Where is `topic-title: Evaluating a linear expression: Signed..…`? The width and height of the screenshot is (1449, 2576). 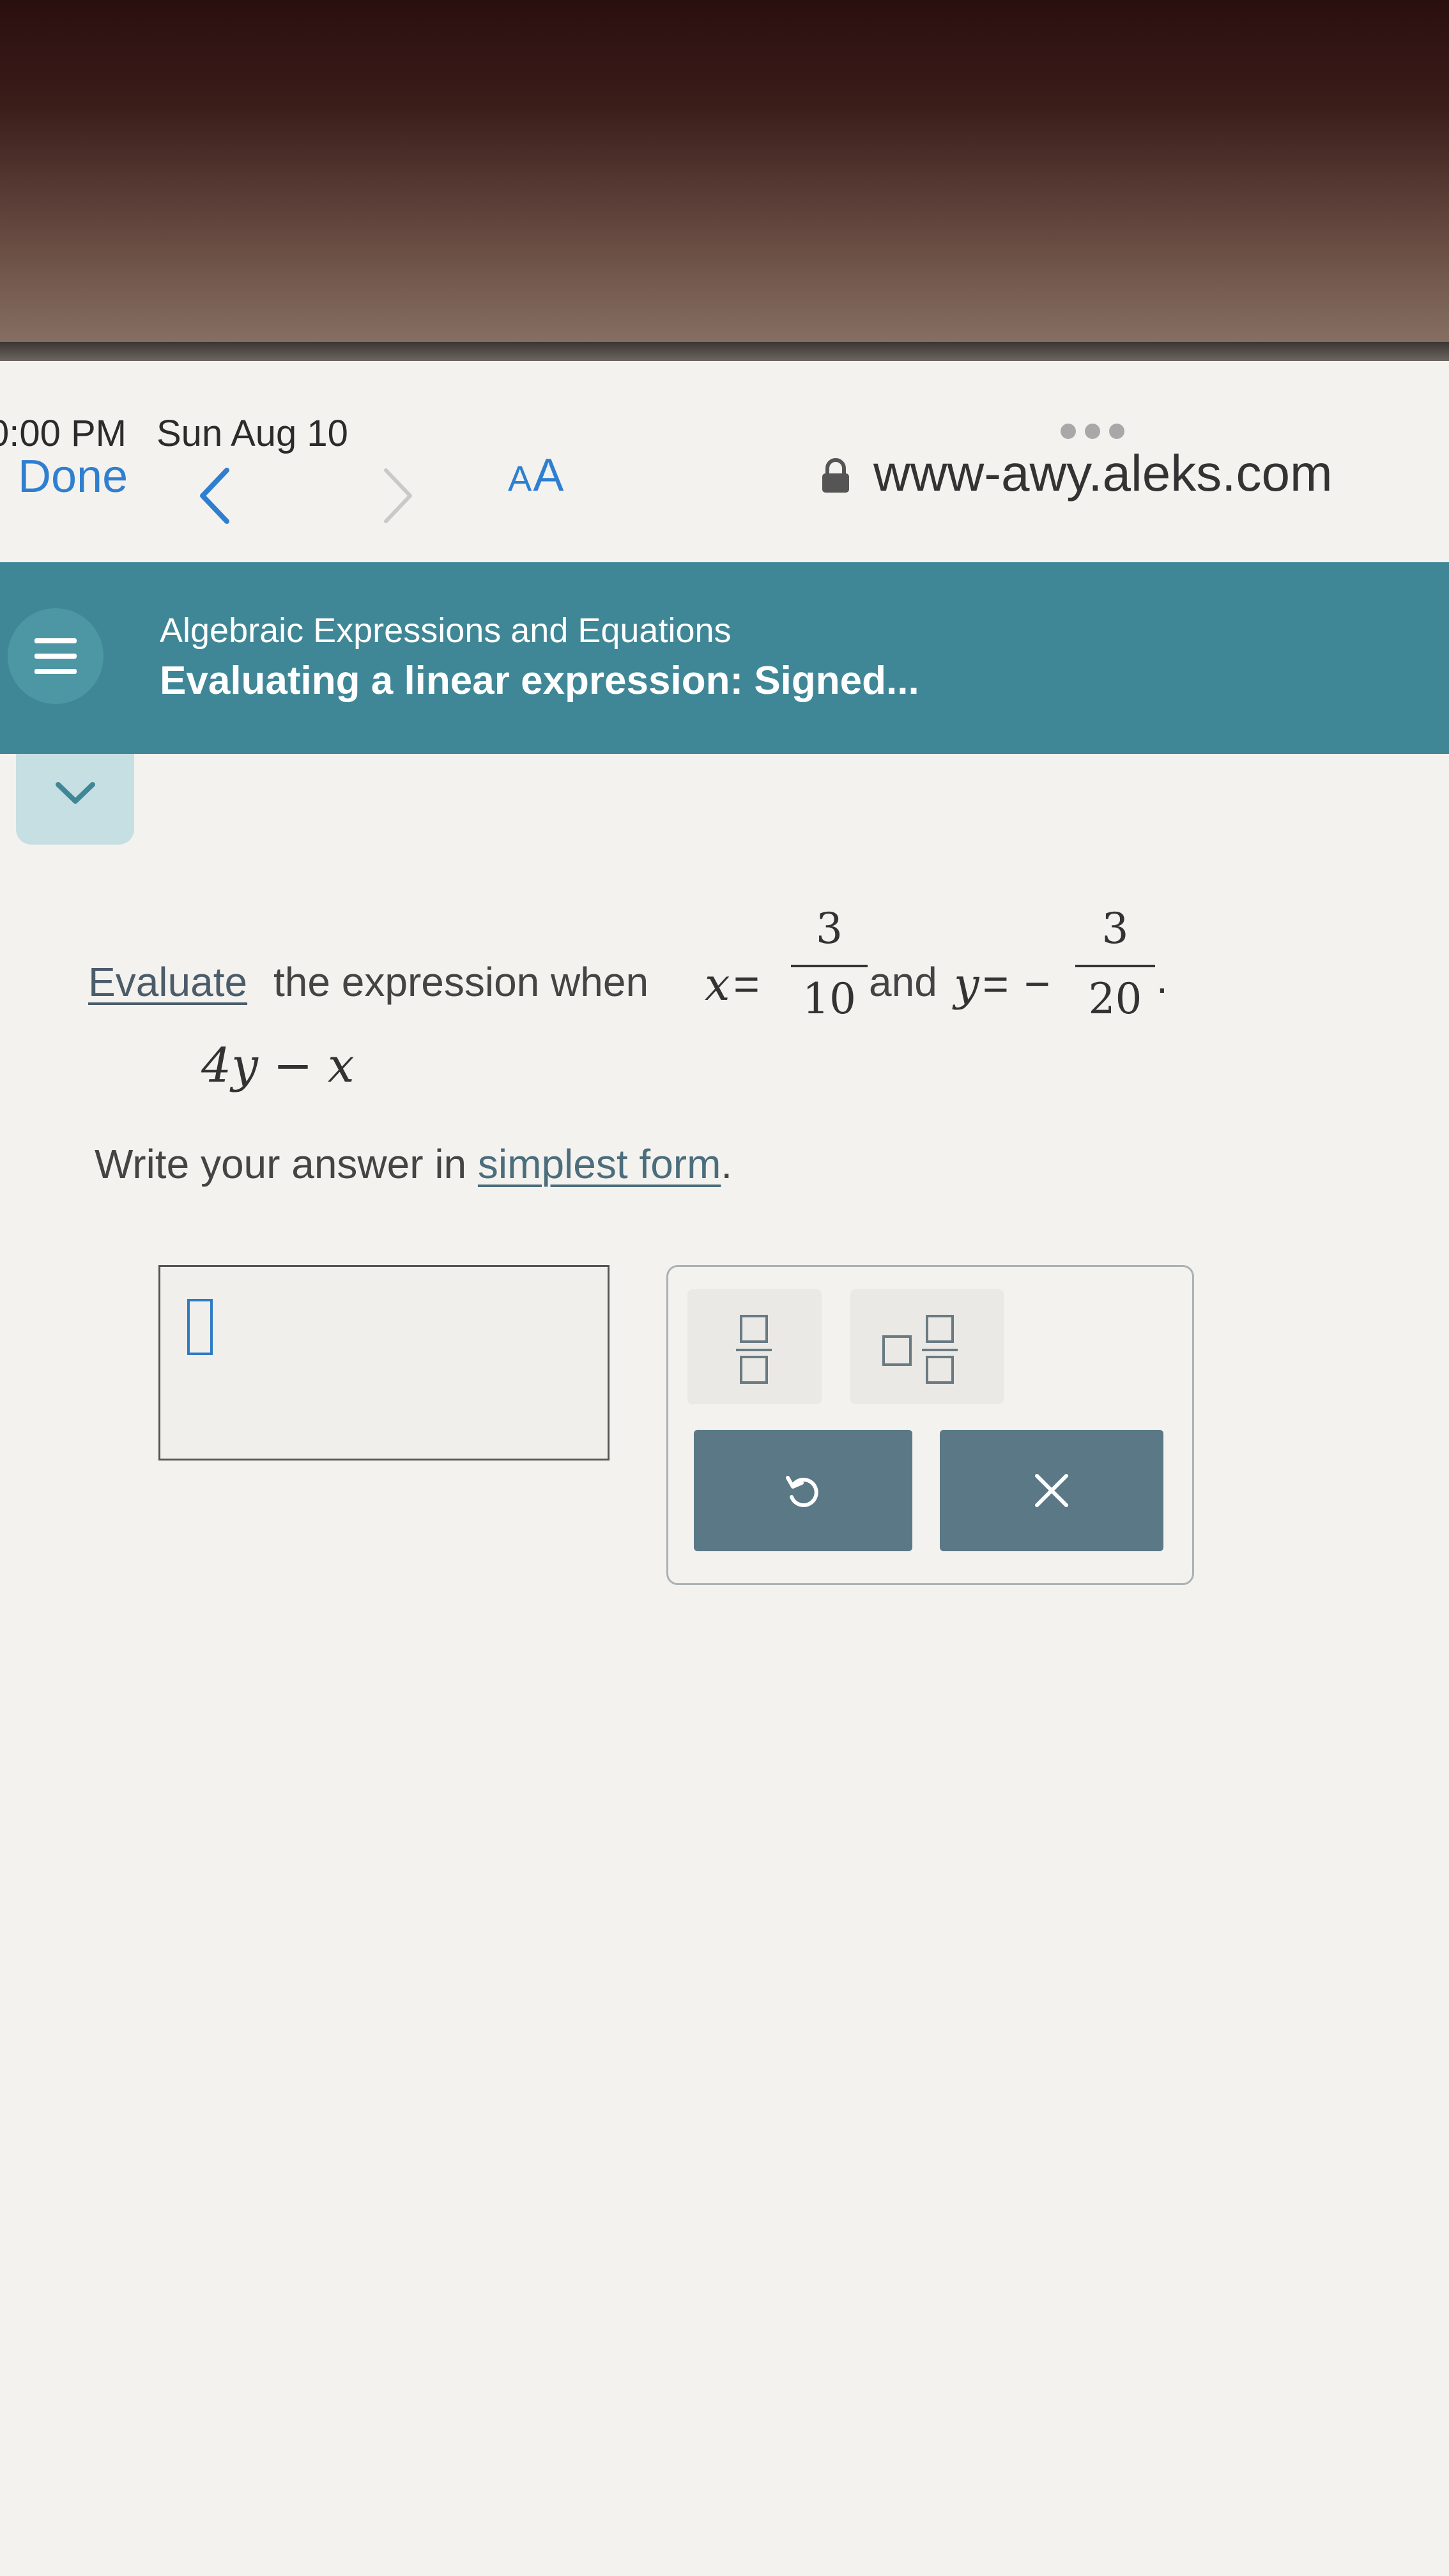
topic-title: Evaluating a linear expression: Signed..… is located at coordinates (539, 681).